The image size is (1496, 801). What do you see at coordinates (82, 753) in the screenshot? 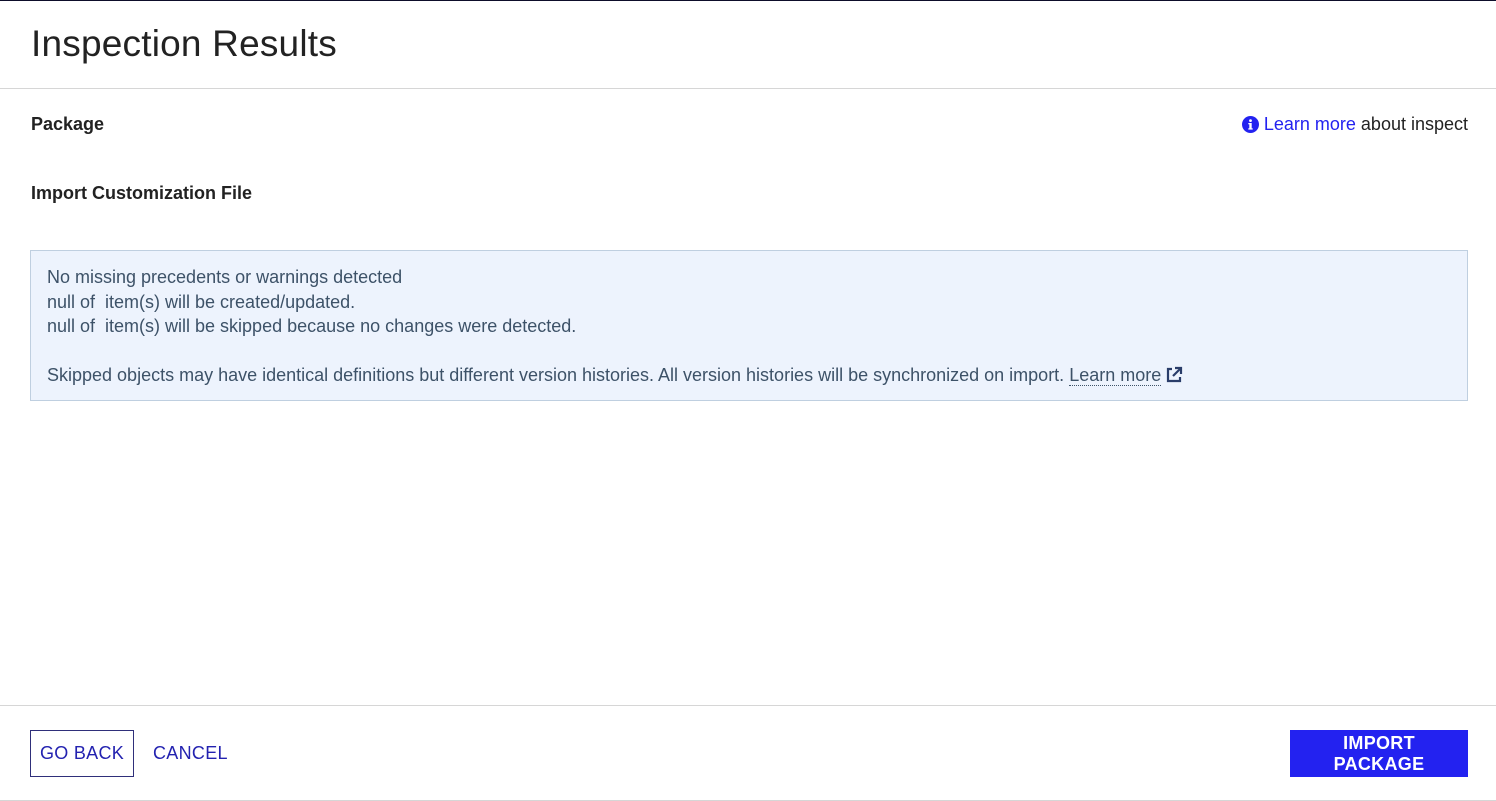
I see `go-back-button: GO BACK` at bounding box center [82, 753].